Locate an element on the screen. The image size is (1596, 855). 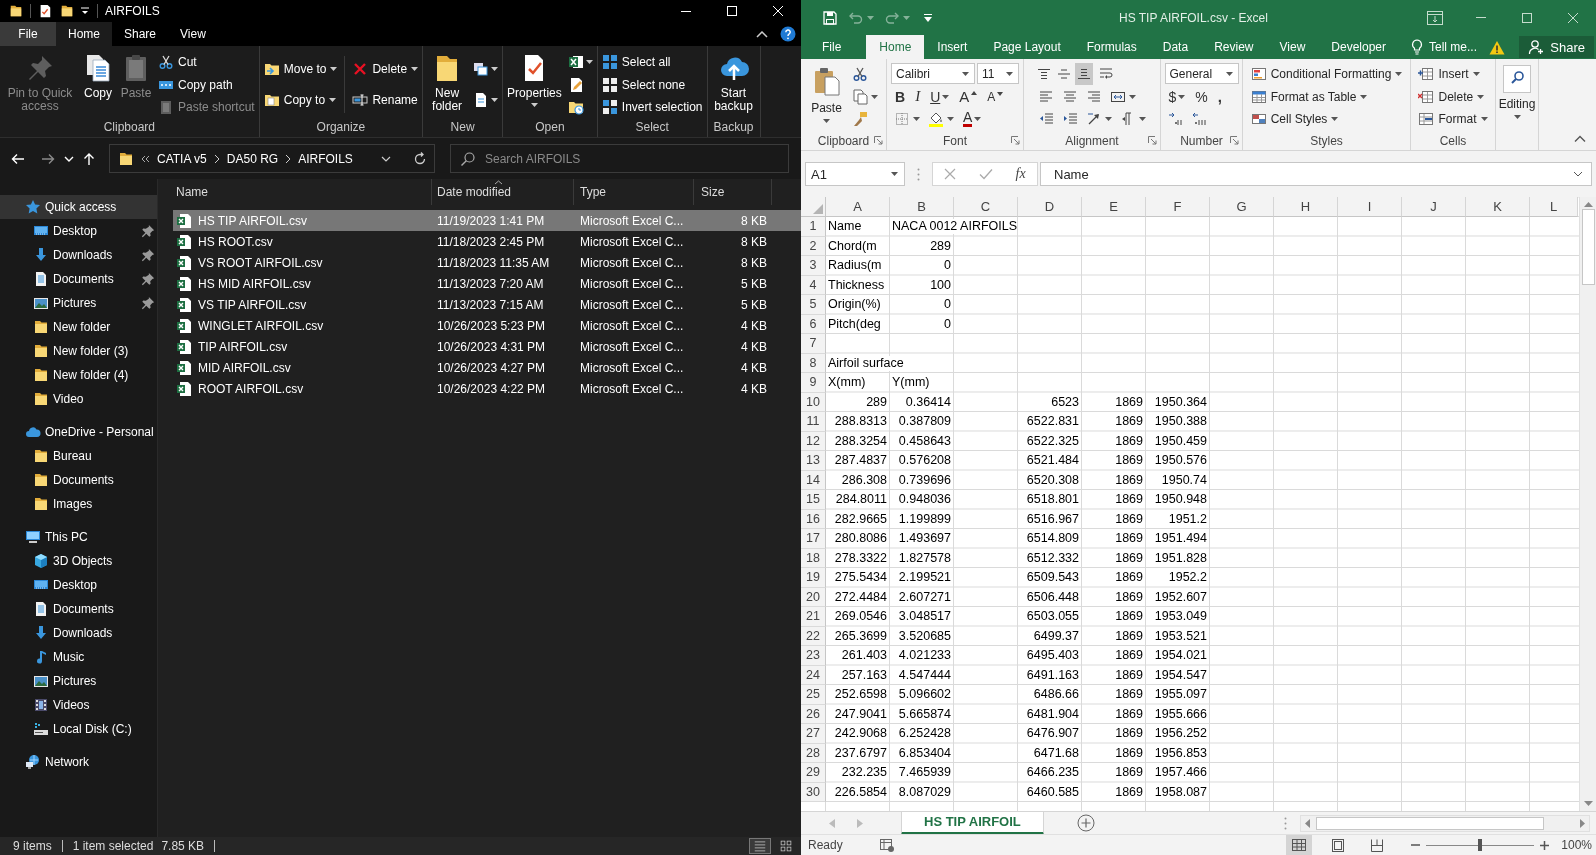
row-header: 9 is located at coordinates (813, 383).